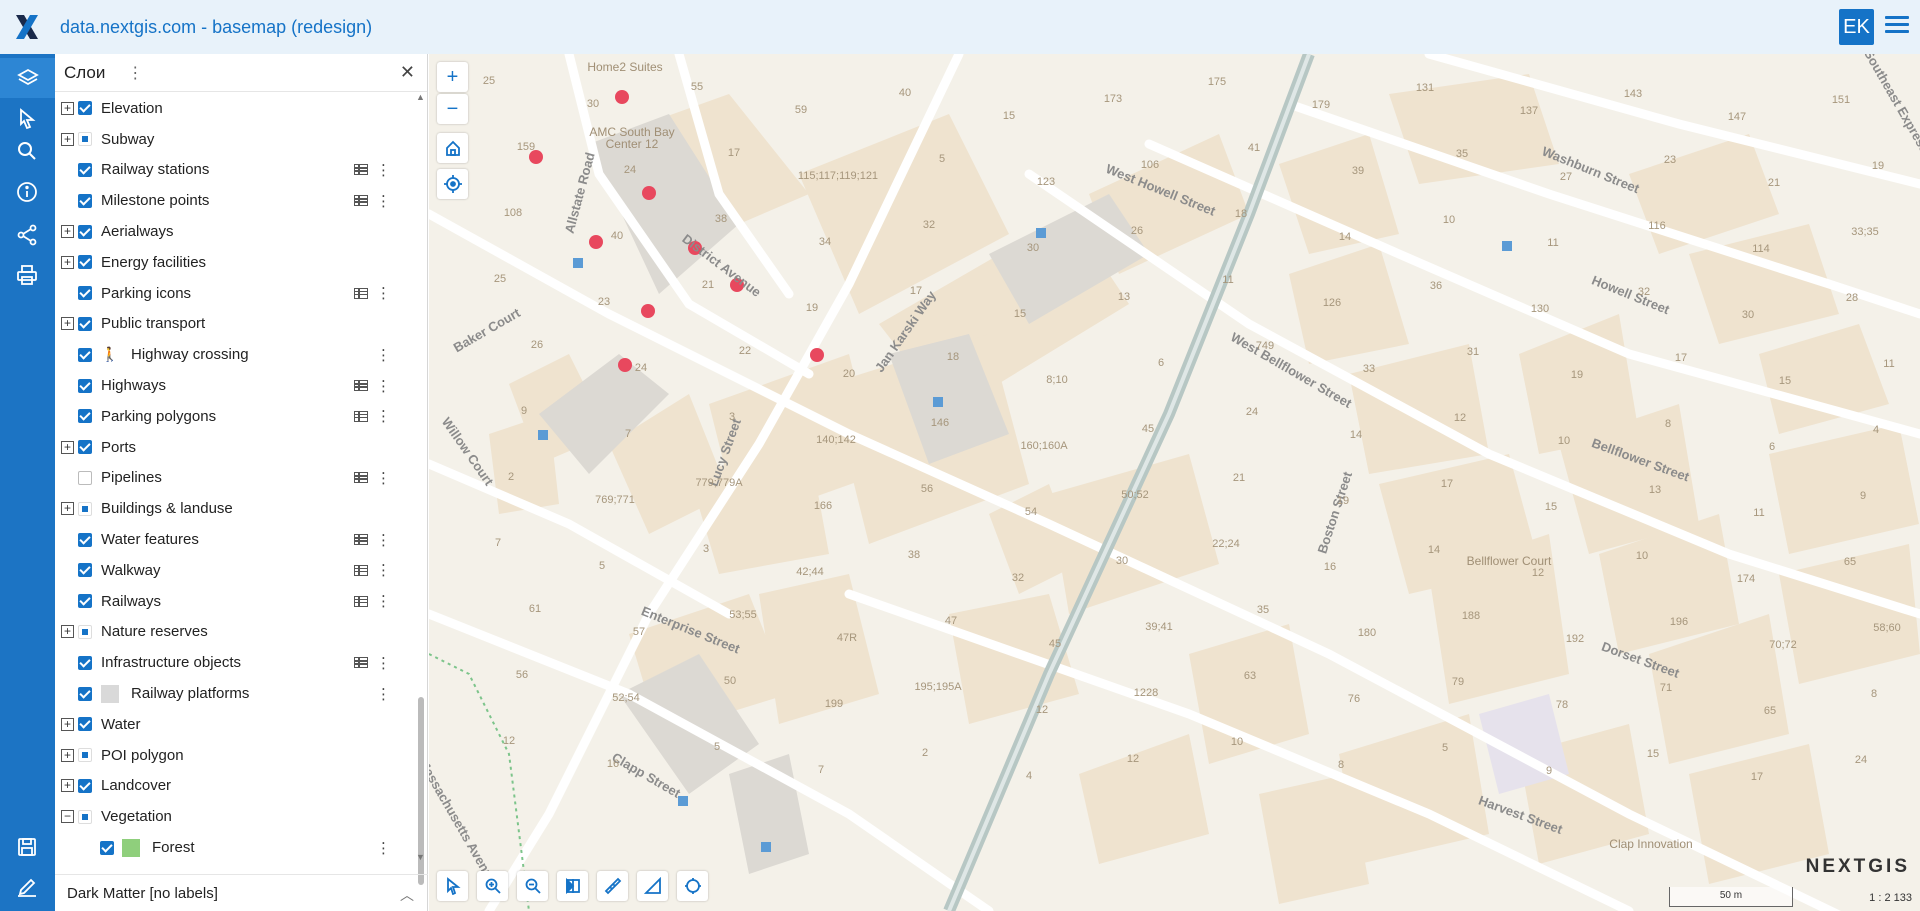  Describe the element at coordinates (492, 886) in the screenshot. I see `zoom-box-in-button` at that location.